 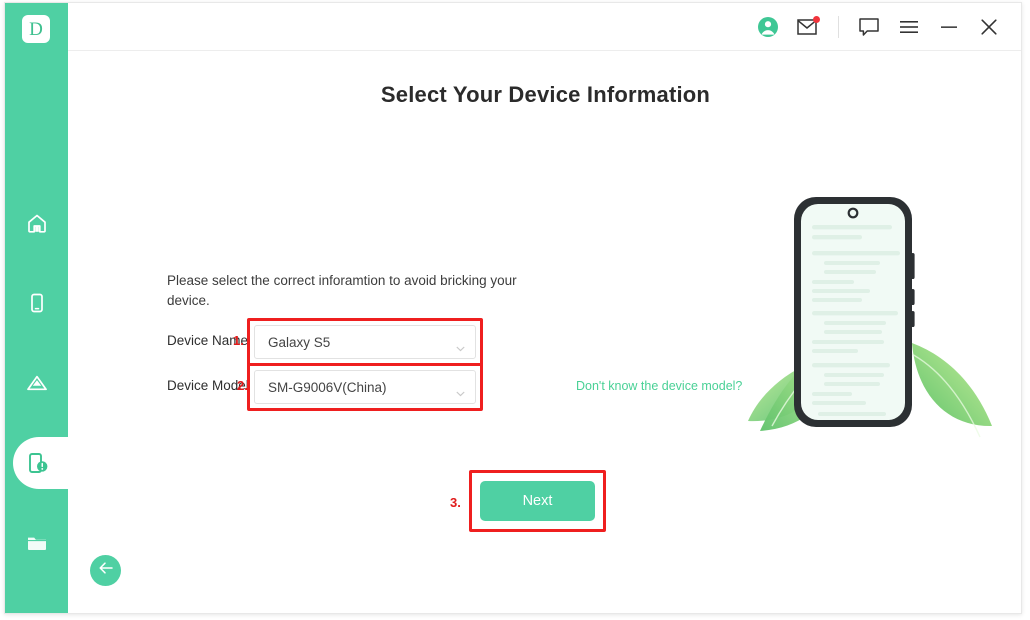 I want to click on account-icon, so click(x=768, y=27).